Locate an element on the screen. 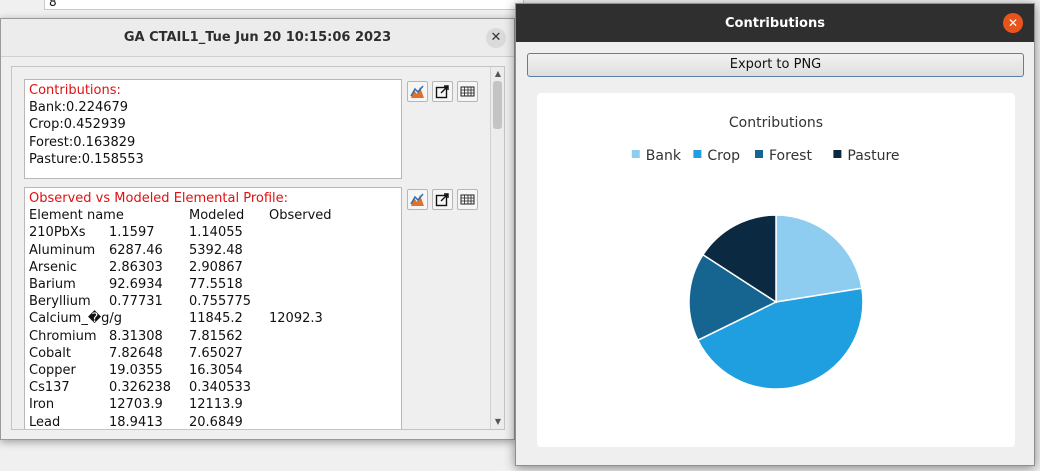 The height and width of the screenshot is (471, 1040). contributions-toolbar is located at coordinates (442, 91).